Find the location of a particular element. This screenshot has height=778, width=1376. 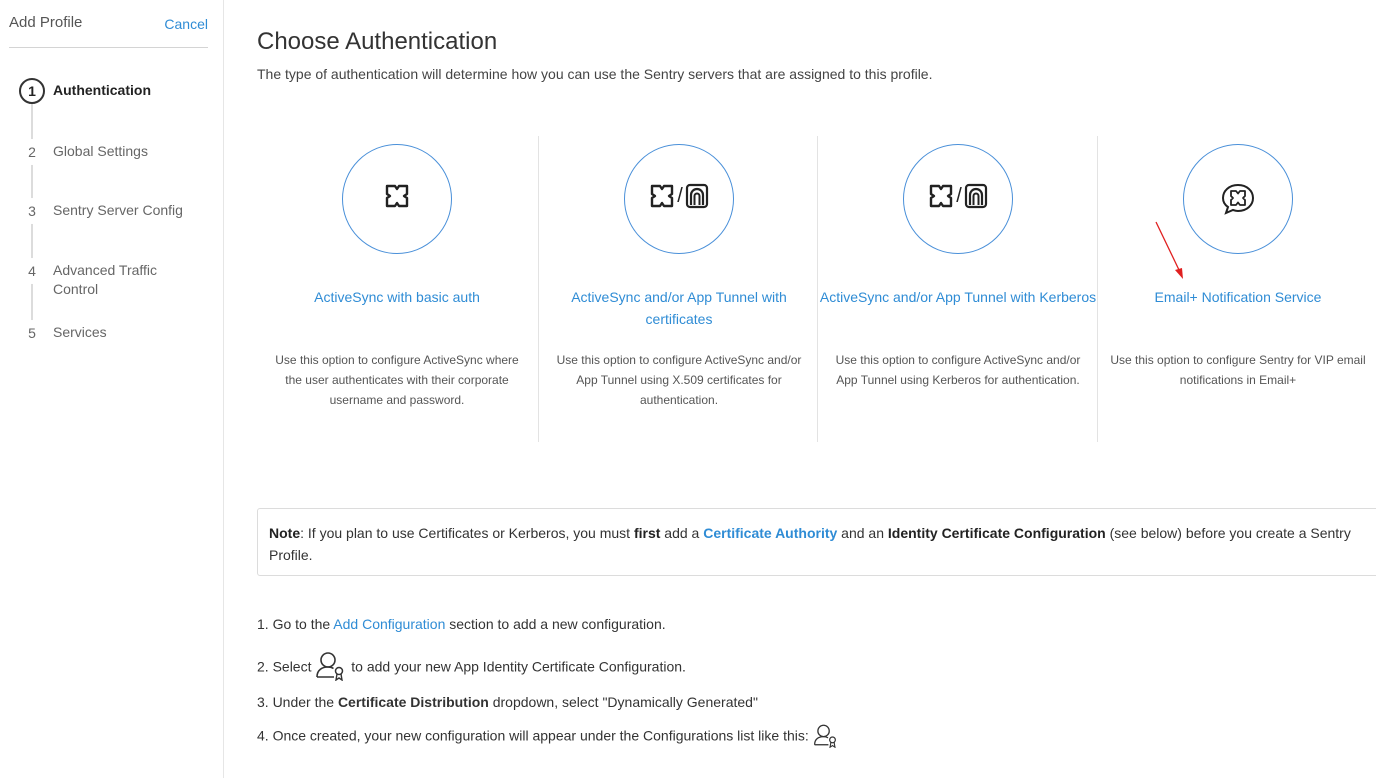

certificate-authority-link: Certificate Authority is located at coordinates (770, 533).